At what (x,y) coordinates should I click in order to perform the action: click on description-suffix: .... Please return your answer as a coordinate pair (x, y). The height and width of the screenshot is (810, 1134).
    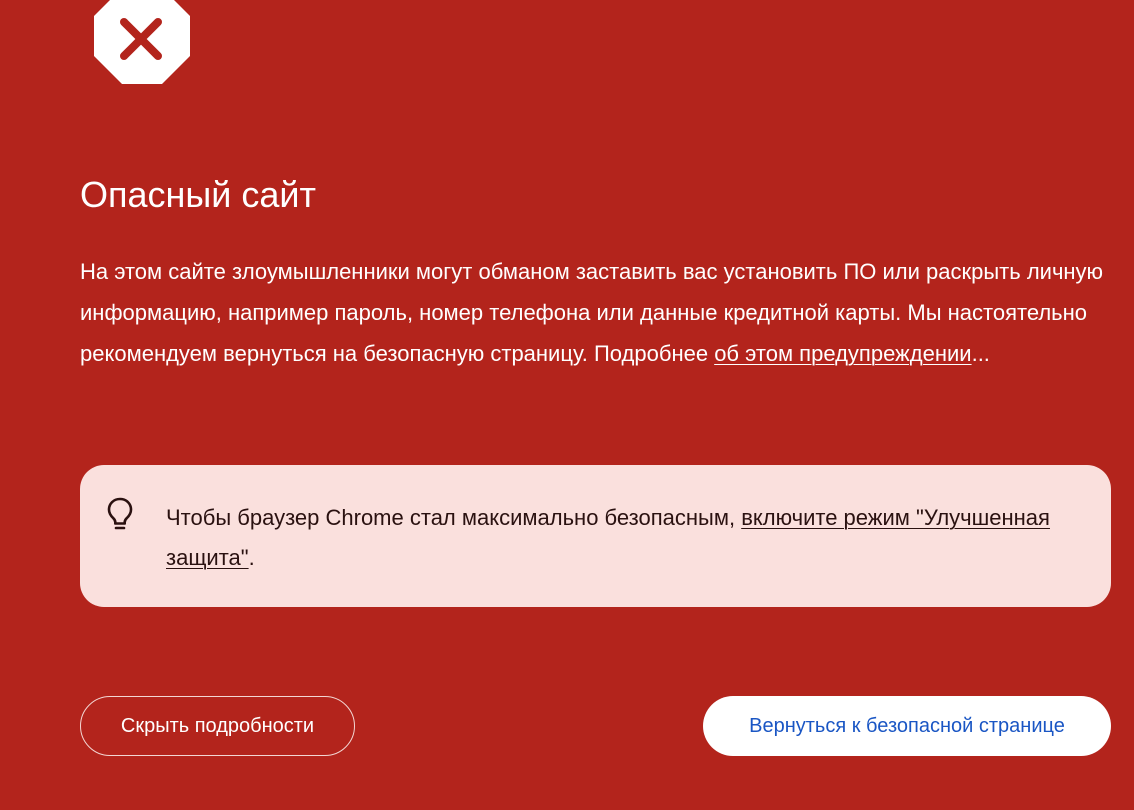
    Looking at the image, I should click on (980, 353).